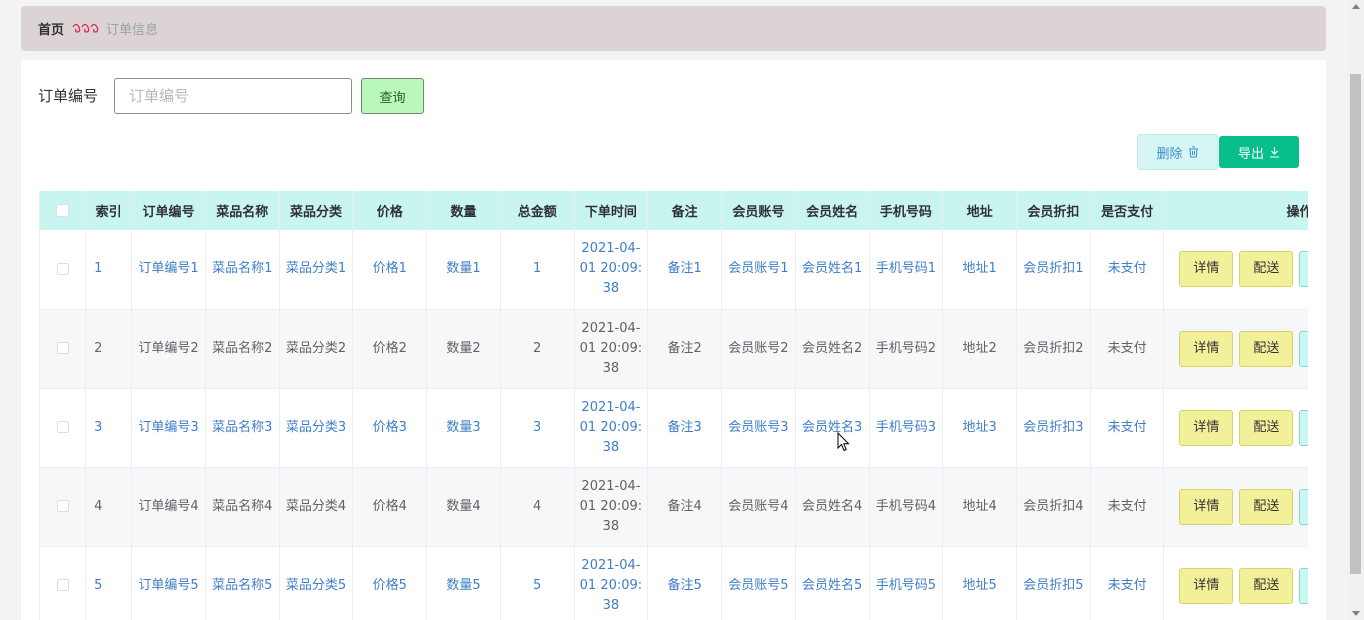  I want to click on column-header: 地址, so click(979, 210).